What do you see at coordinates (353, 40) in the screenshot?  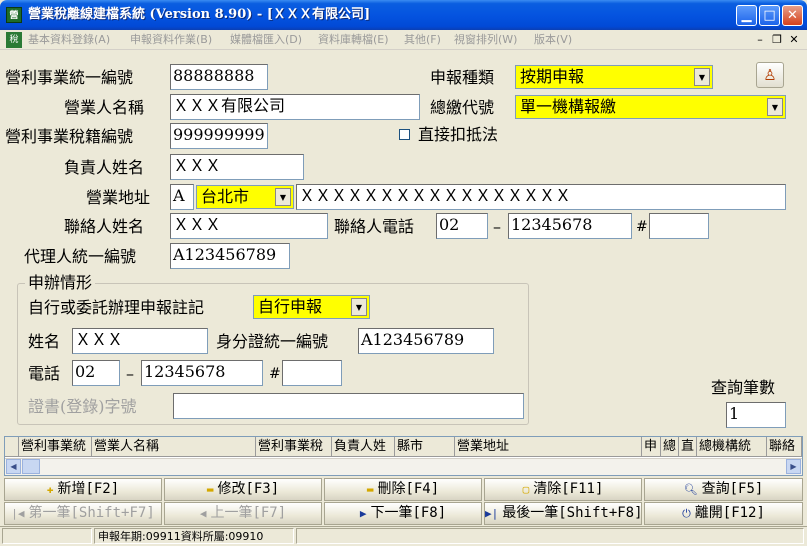 I see `menu-db-convert: 資料庫轉檔(E)` at bounding box center [353, 40].